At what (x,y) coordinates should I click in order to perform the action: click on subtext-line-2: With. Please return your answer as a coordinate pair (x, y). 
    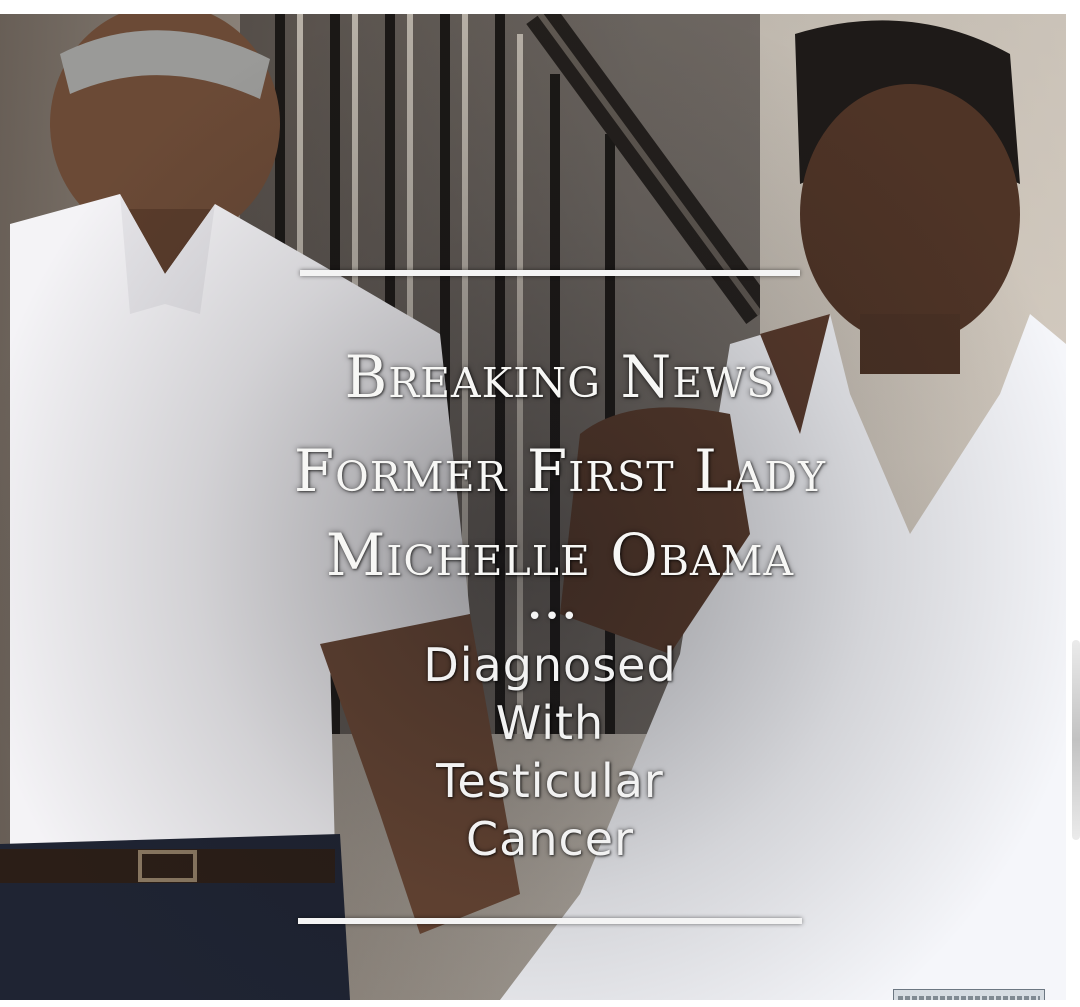
    Looking at the image, I should click on (550, 723).